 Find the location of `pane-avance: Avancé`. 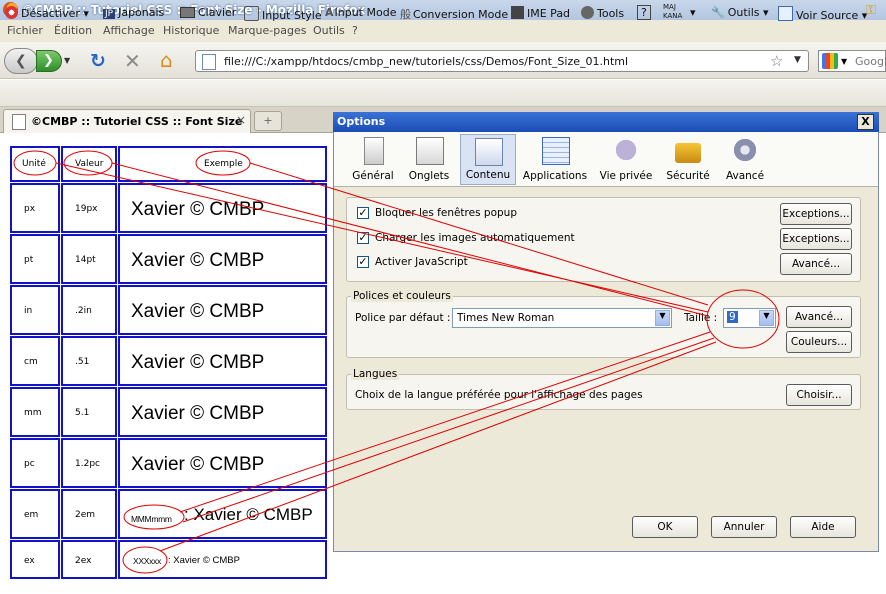

pane-avance: Avancé is located at coordinates (745, 159).